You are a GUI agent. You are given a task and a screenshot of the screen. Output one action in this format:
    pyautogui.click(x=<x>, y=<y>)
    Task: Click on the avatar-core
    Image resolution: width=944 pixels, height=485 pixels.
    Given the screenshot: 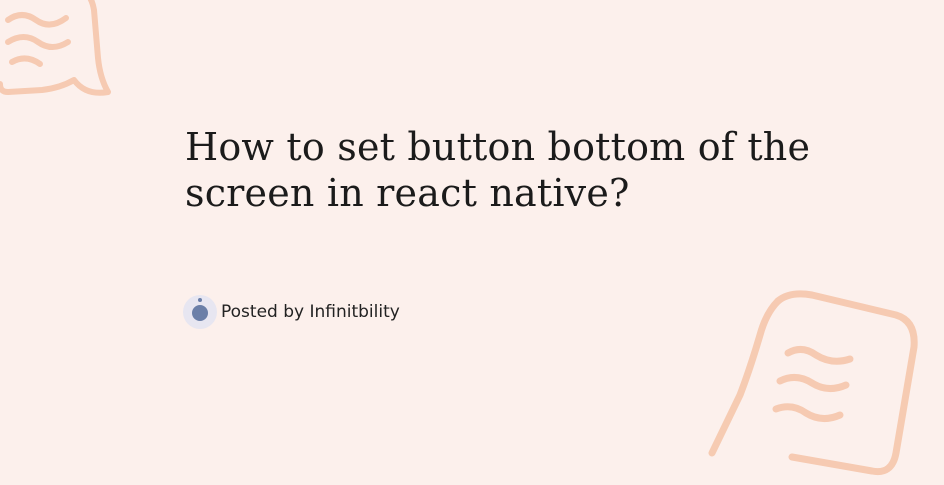 What is the action you would take?
    pyautogui.click(x=200, y=313)
    